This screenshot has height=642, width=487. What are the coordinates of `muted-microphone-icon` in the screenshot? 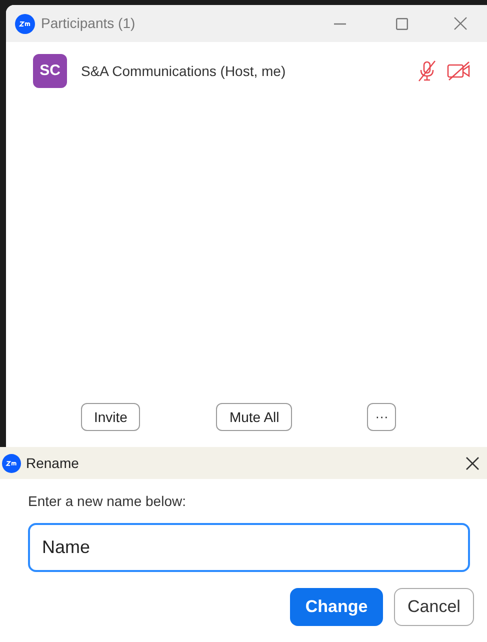 It's located at (427, 71).